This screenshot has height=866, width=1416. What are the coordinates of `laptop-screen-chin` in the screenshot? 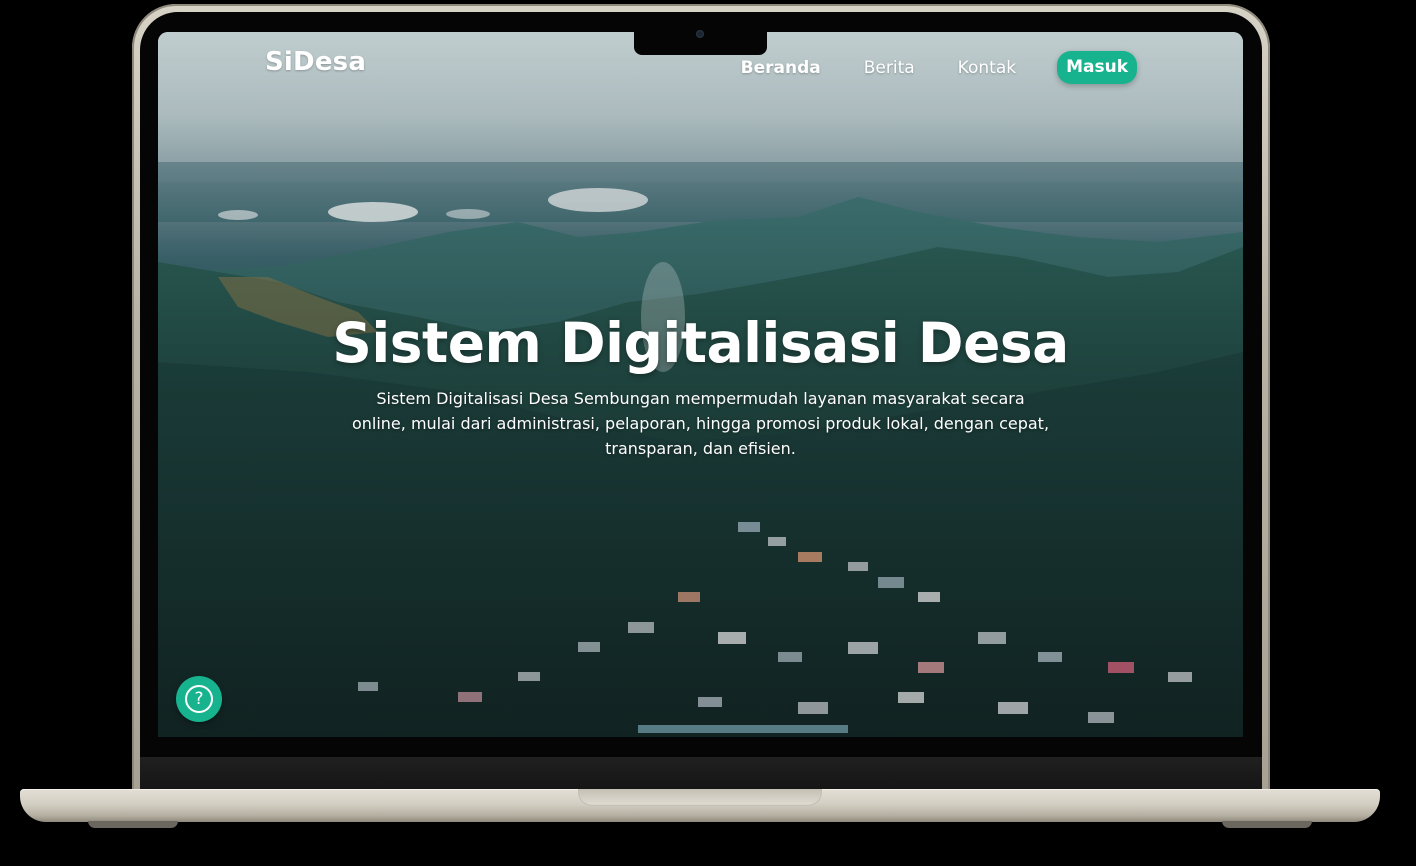 It's located at (701, 774).